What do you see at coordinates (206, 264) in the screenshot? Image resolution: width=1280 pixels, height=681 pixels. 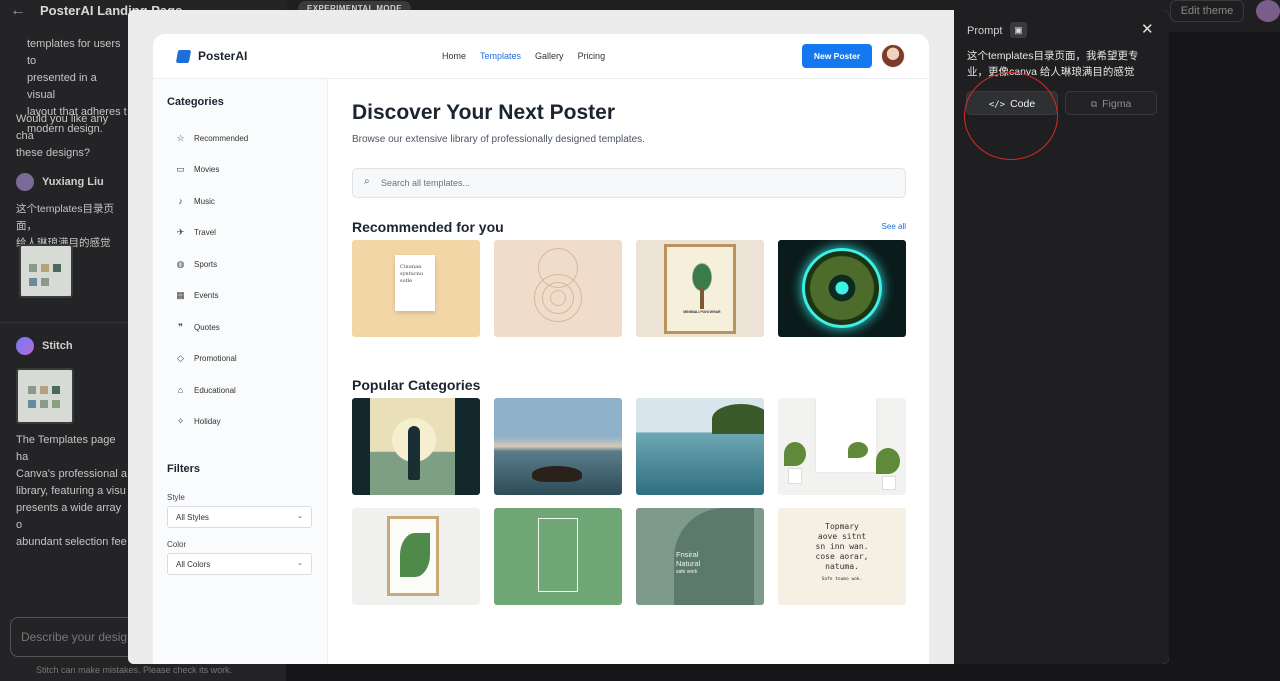 I see `category-label: Sports` at bounding box center [206, 264].